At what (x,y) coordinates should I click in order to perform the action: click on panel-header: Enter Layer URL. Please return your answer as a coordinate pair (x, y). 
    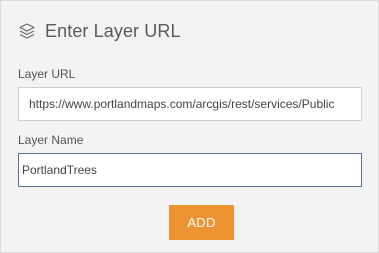
    Looking at the image, I should click on (99, 31).